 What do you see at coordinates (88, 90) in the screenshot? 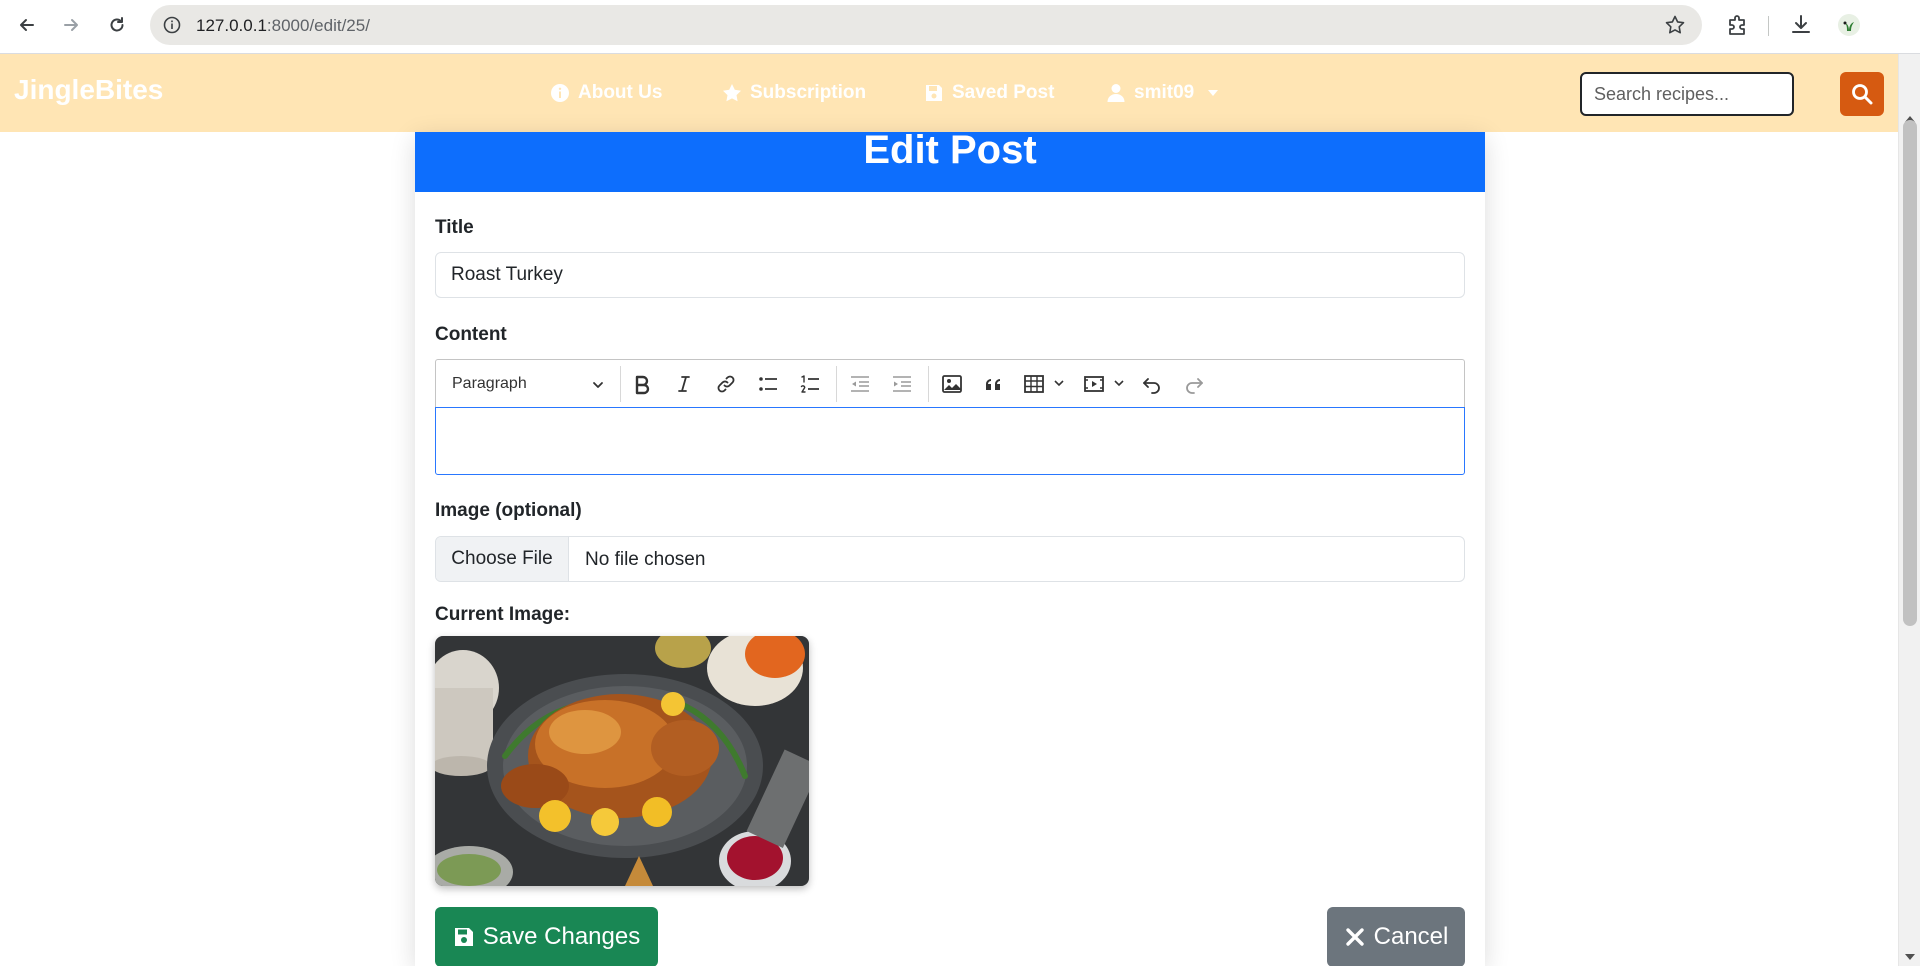
I see `brand-logo: JingleBites` at bounding box center [88, 90].